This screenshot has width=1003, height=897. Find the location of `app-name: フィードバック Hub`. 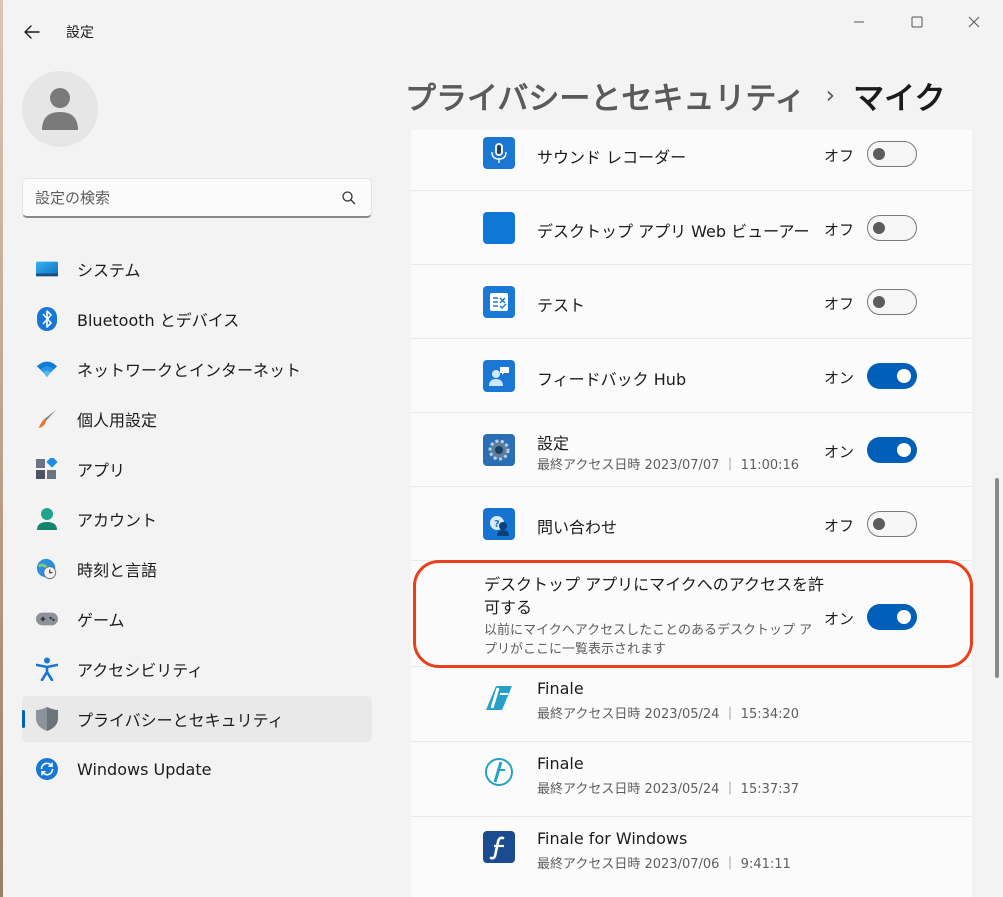

app-name: フィードバック Hub is located at coordinates (612, 379).